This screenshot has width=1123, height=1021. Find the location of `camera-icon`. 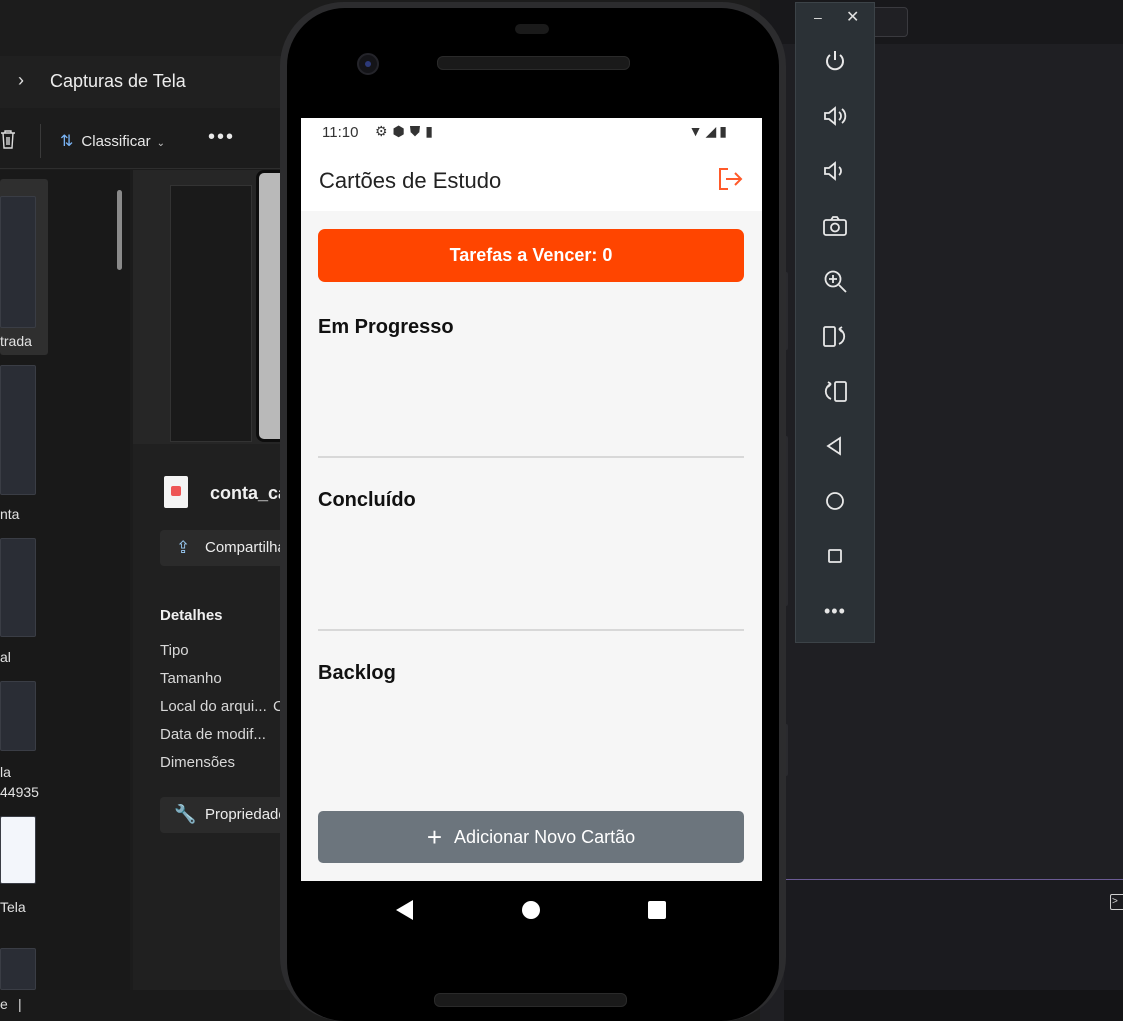

camera-icon is located at coordinates (835, 226).